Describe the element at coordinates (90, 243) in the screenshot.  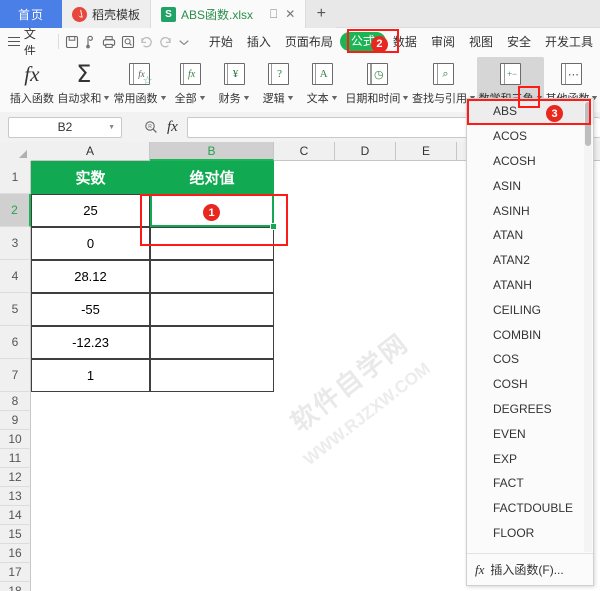
I see `cell-A3: 0` at that location.